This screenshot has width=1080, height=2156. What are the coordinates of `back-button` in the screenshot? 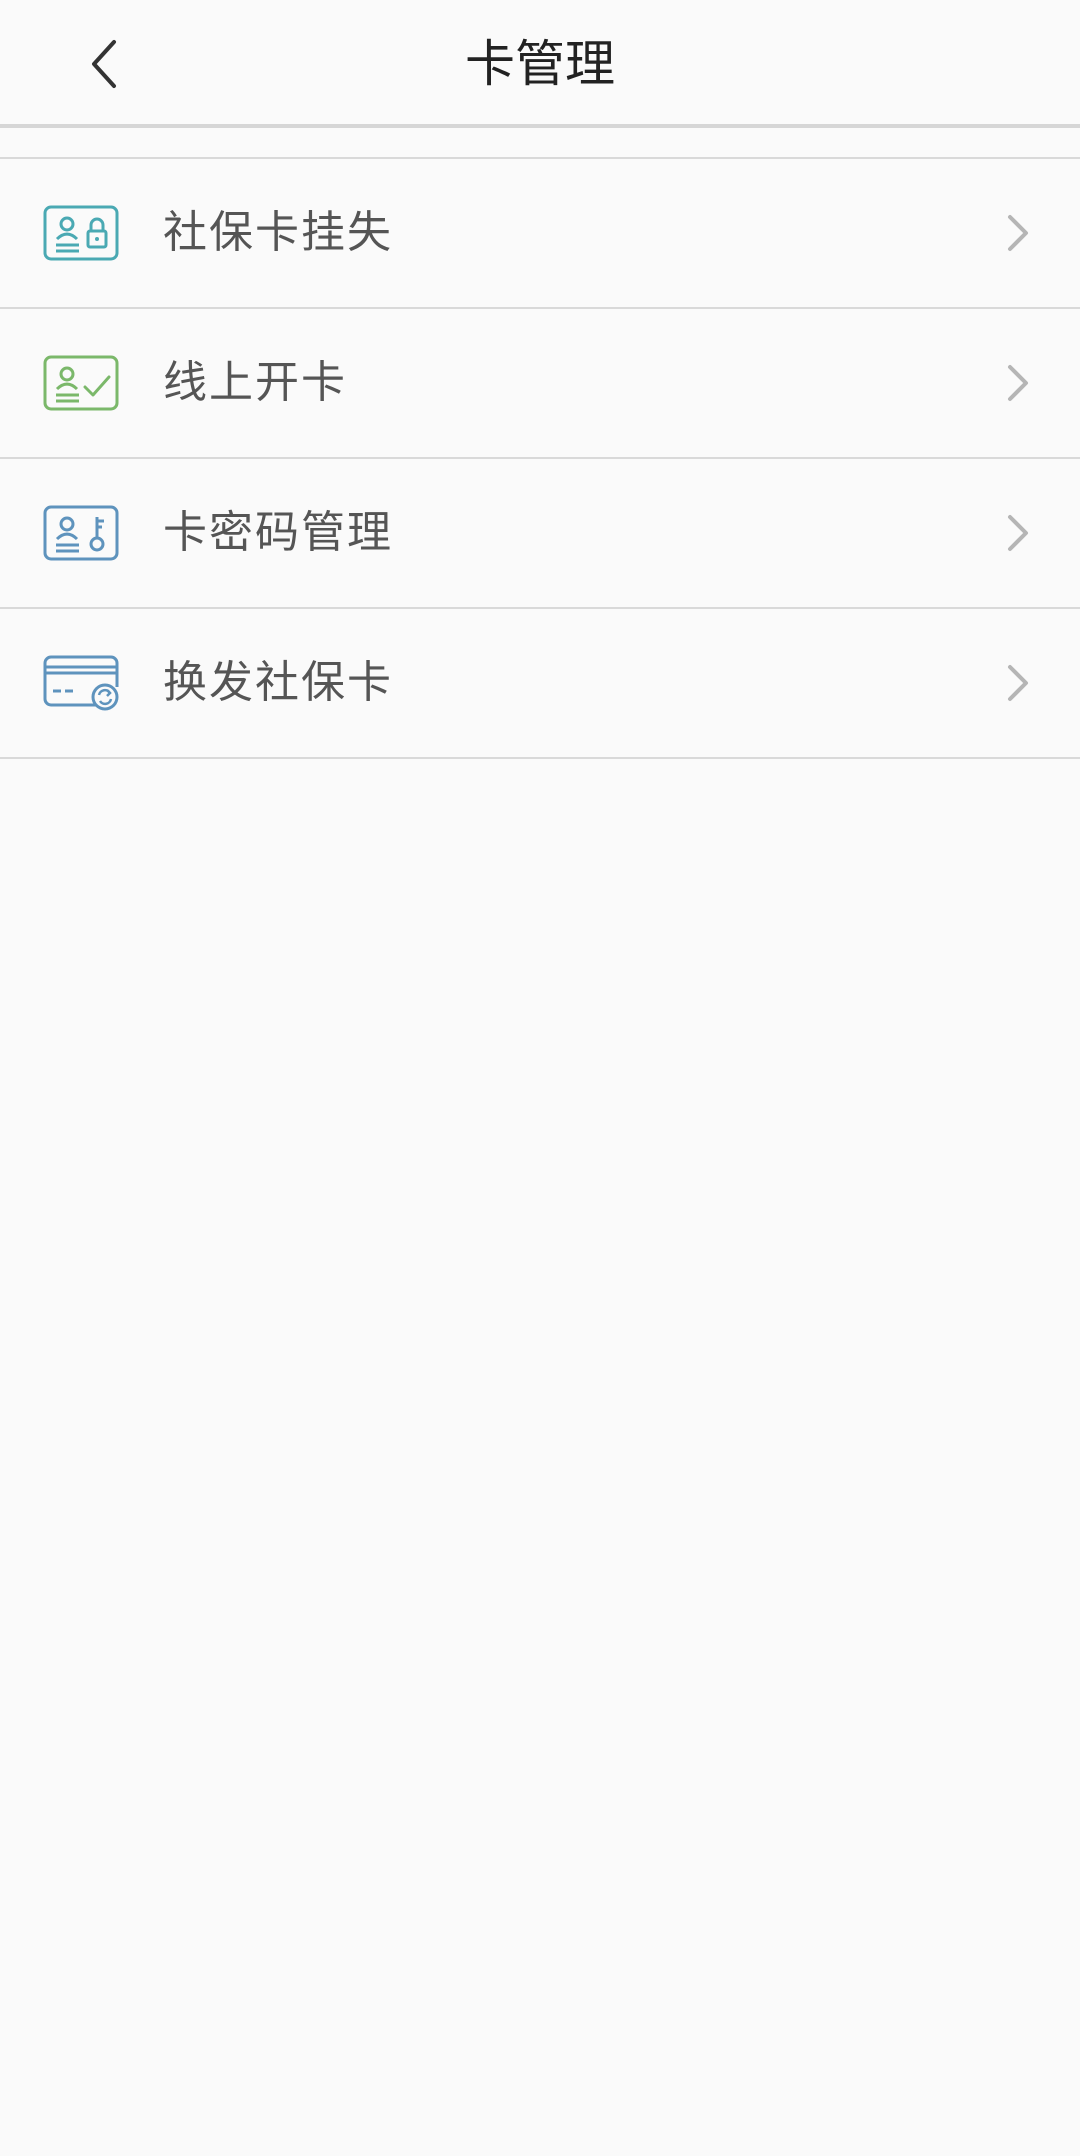 It's located at (104, 64).